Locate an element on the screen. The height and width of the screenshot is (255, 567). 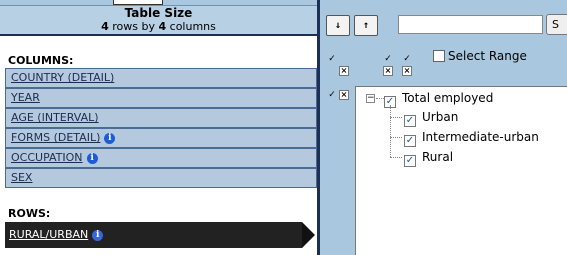
tree-item-intermediate-urban: ✓ Intermediate-urban is located at coordinates (471, 138).